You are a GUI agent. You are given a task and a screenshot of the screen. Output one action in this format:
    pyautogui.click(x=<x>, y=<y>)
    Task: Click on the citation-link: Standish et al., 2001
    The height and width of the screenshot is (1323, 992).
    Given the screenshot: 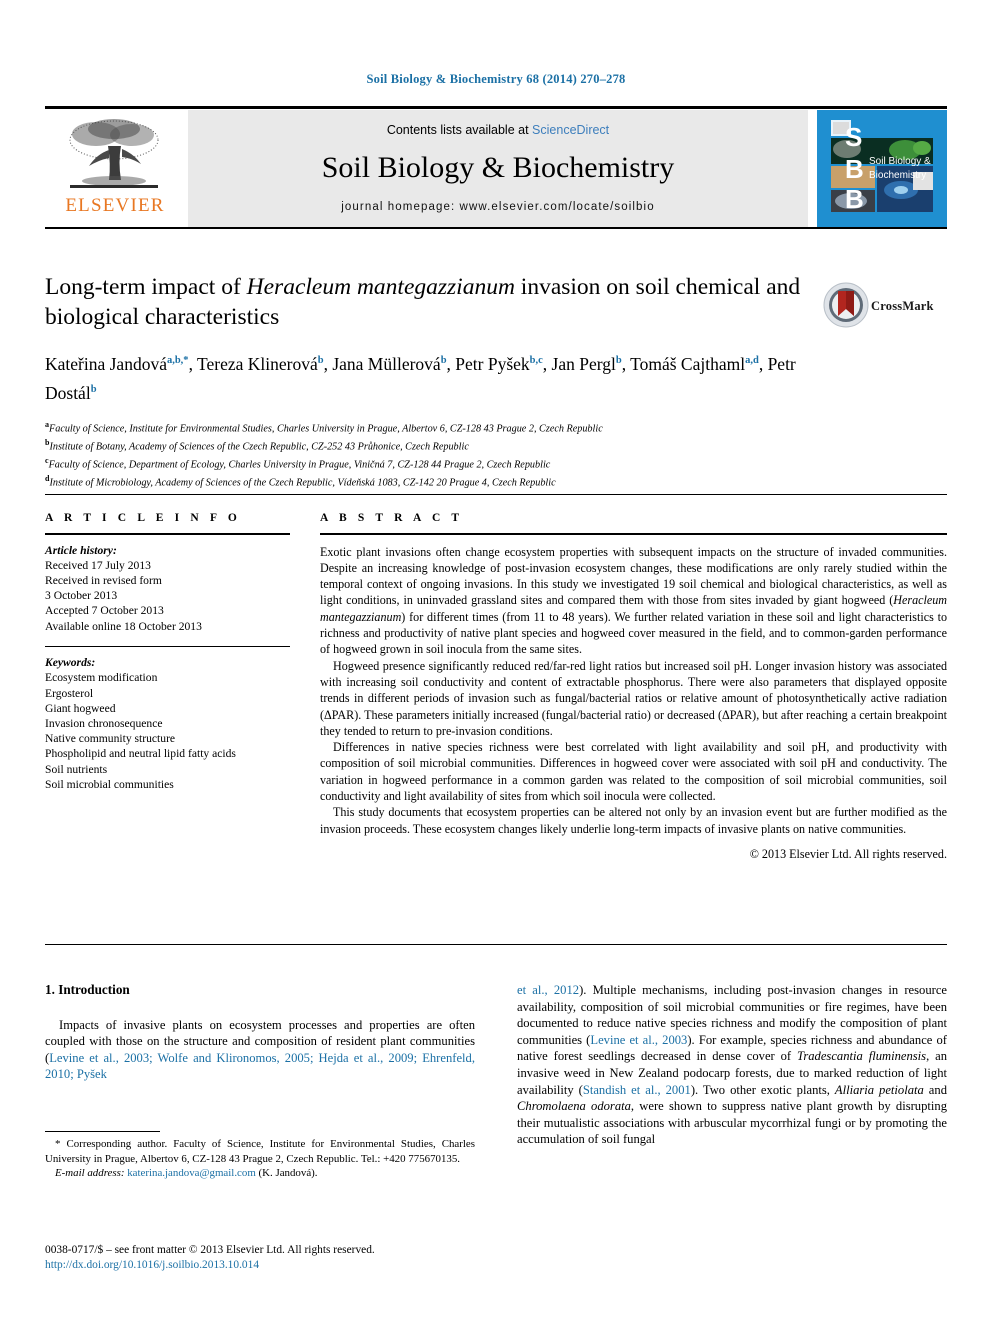 What is the action you would take?
    pyautogui.click(x=637, y=1090)
    